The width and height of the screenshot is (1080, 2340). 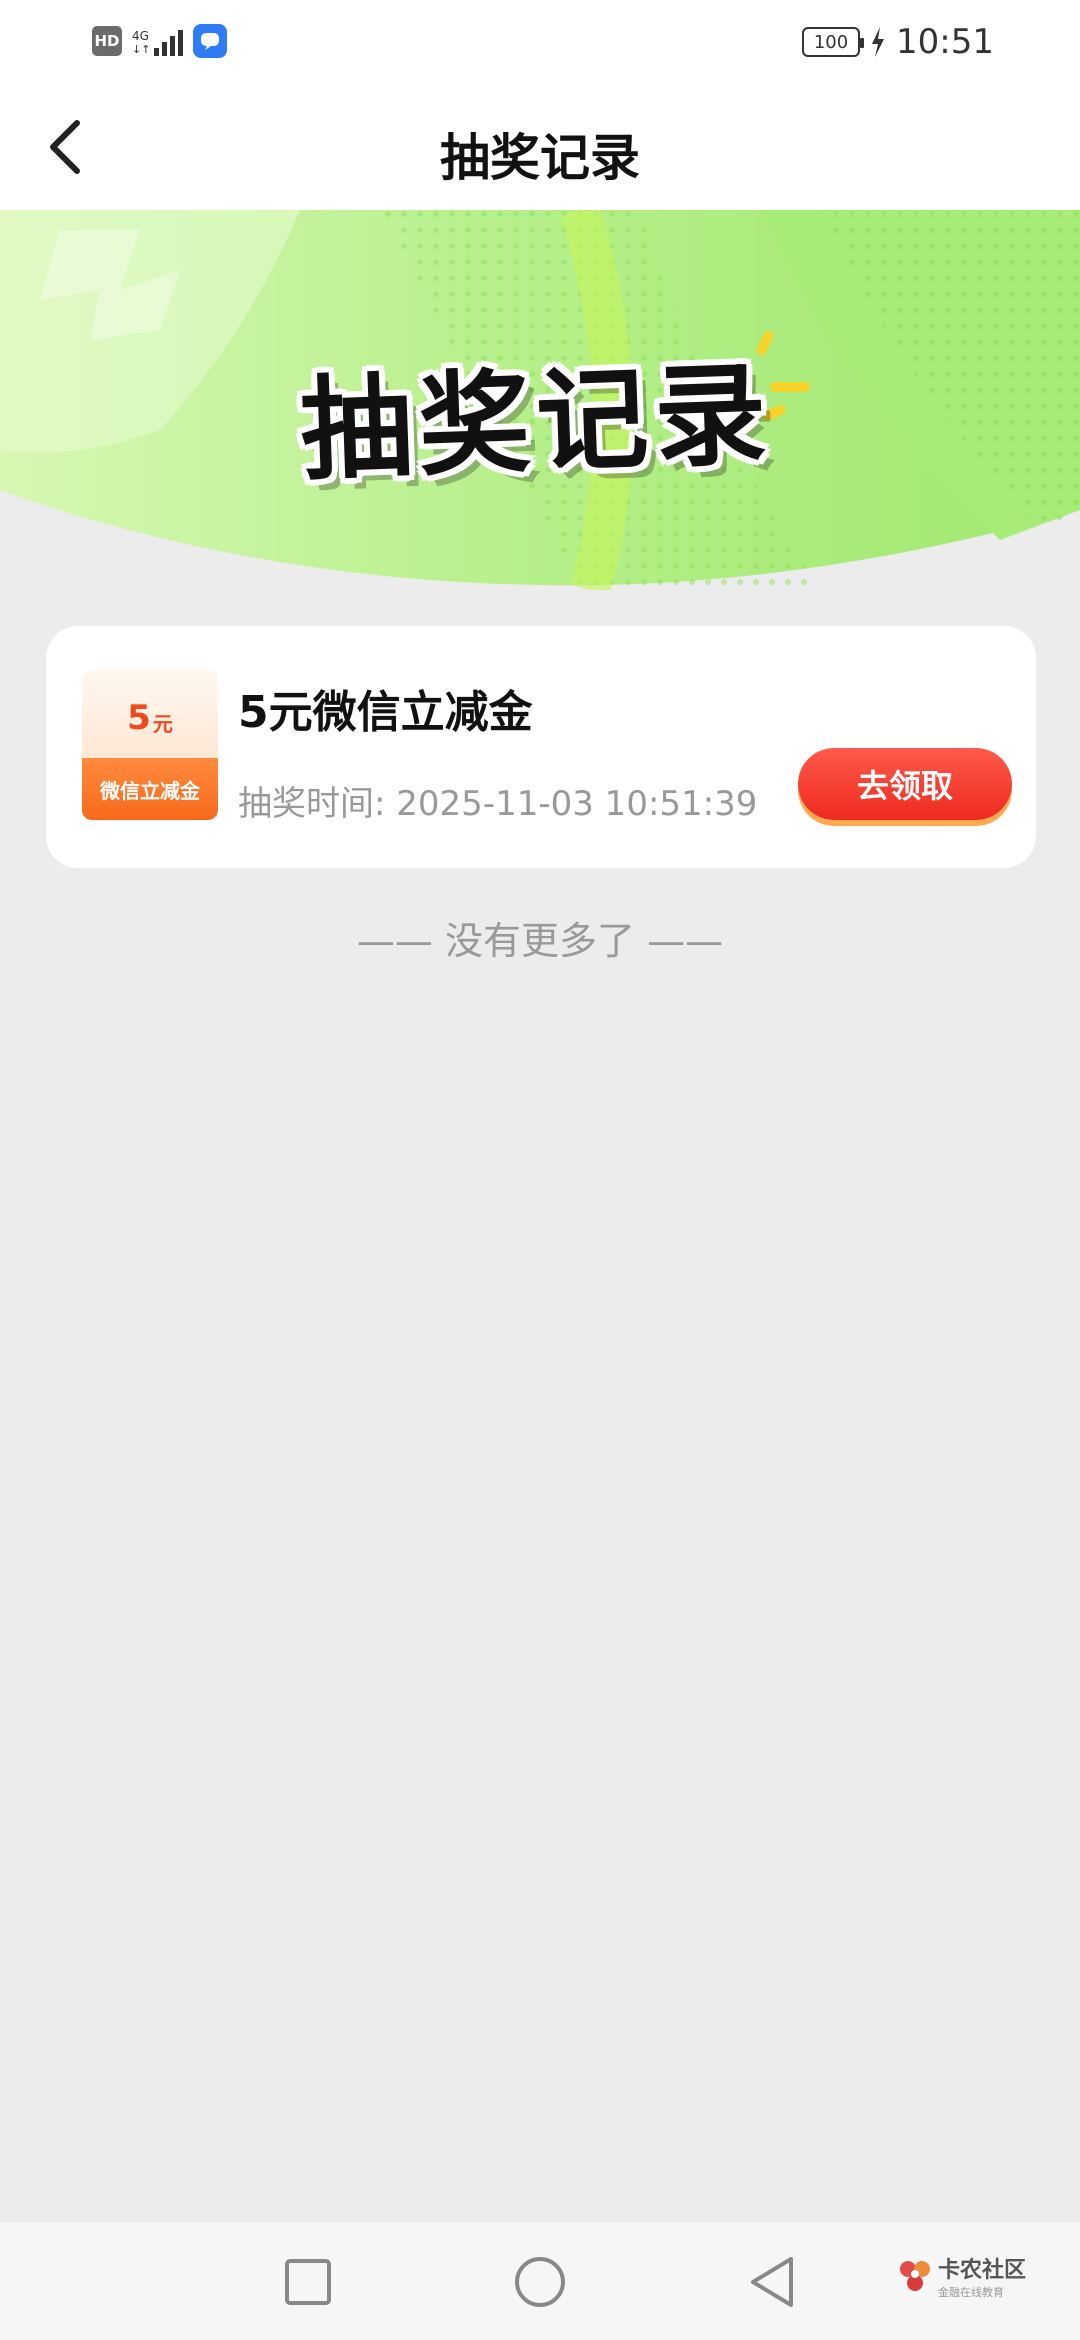 I want to click on home-icon, so click(x=540, y=2282).